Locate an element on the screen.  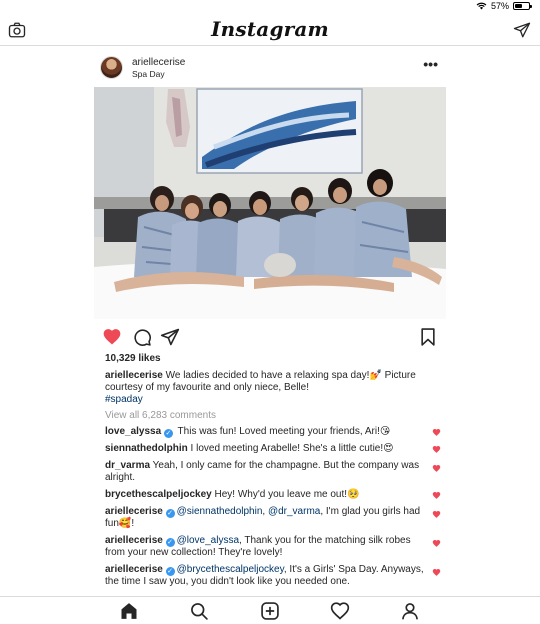
caption-username: ariellecerise is located at coordinates (134, 375).